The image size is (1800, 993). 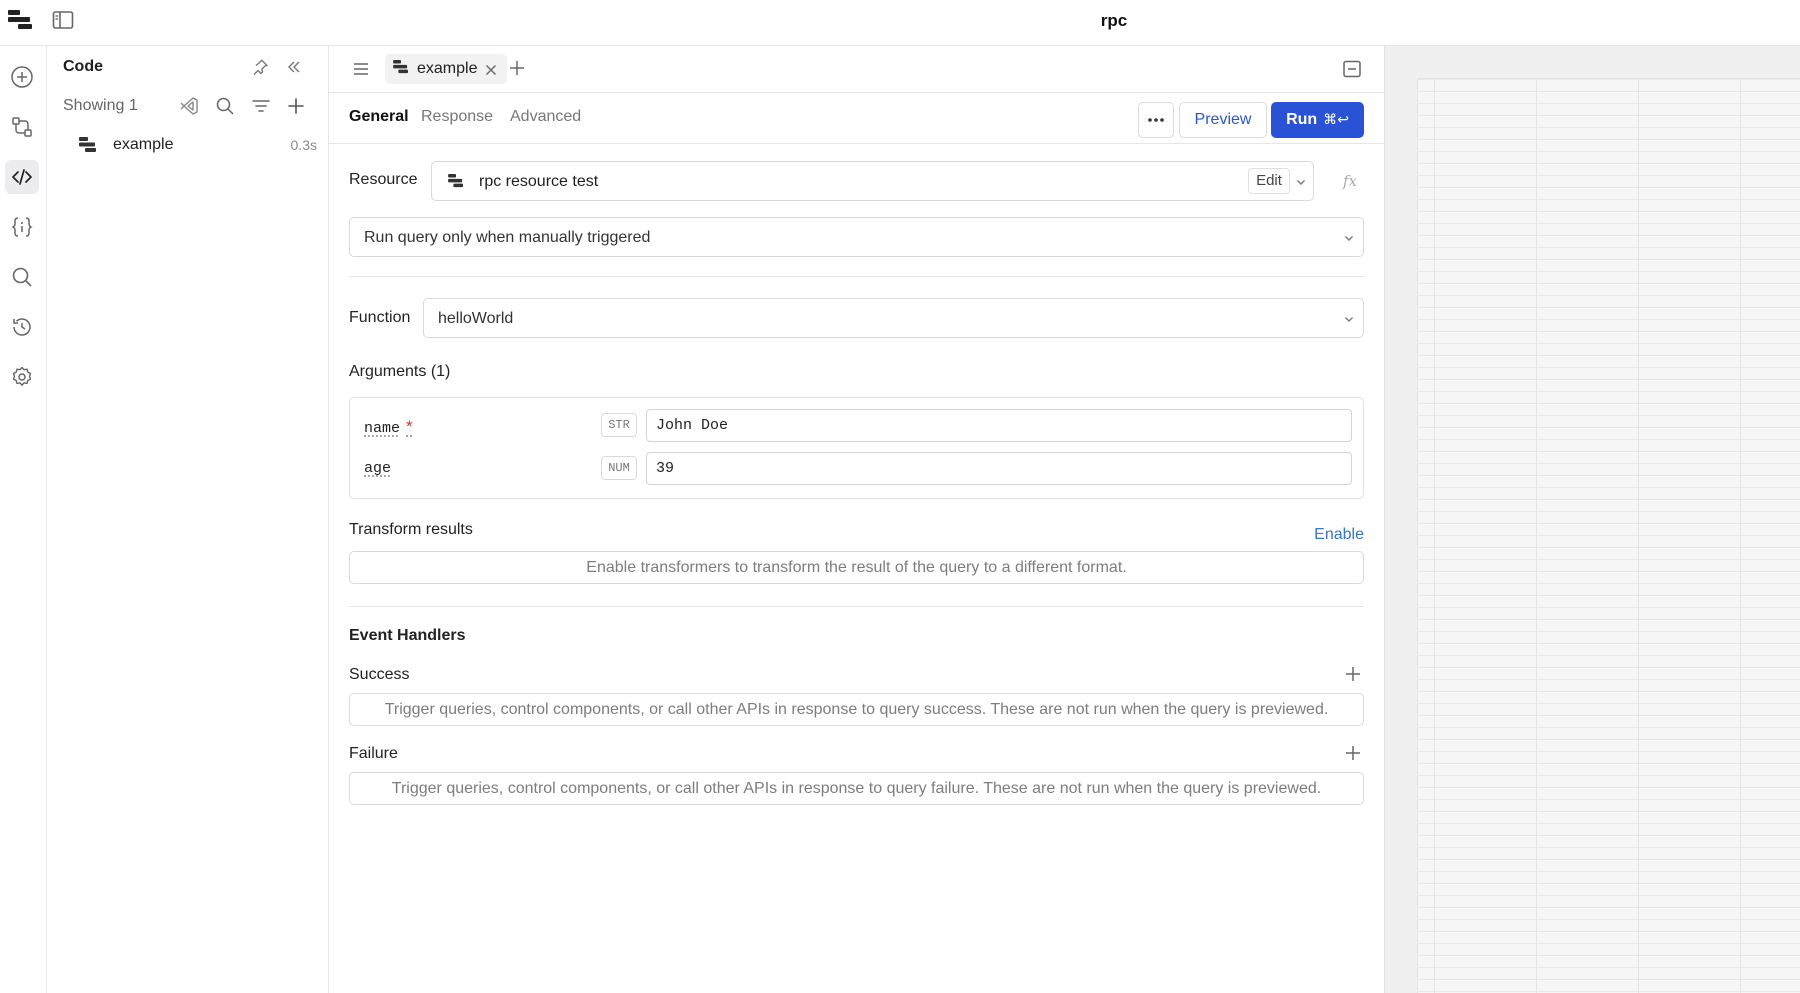 I want to click on app-title: rpc, so click(x=1114, y=20).